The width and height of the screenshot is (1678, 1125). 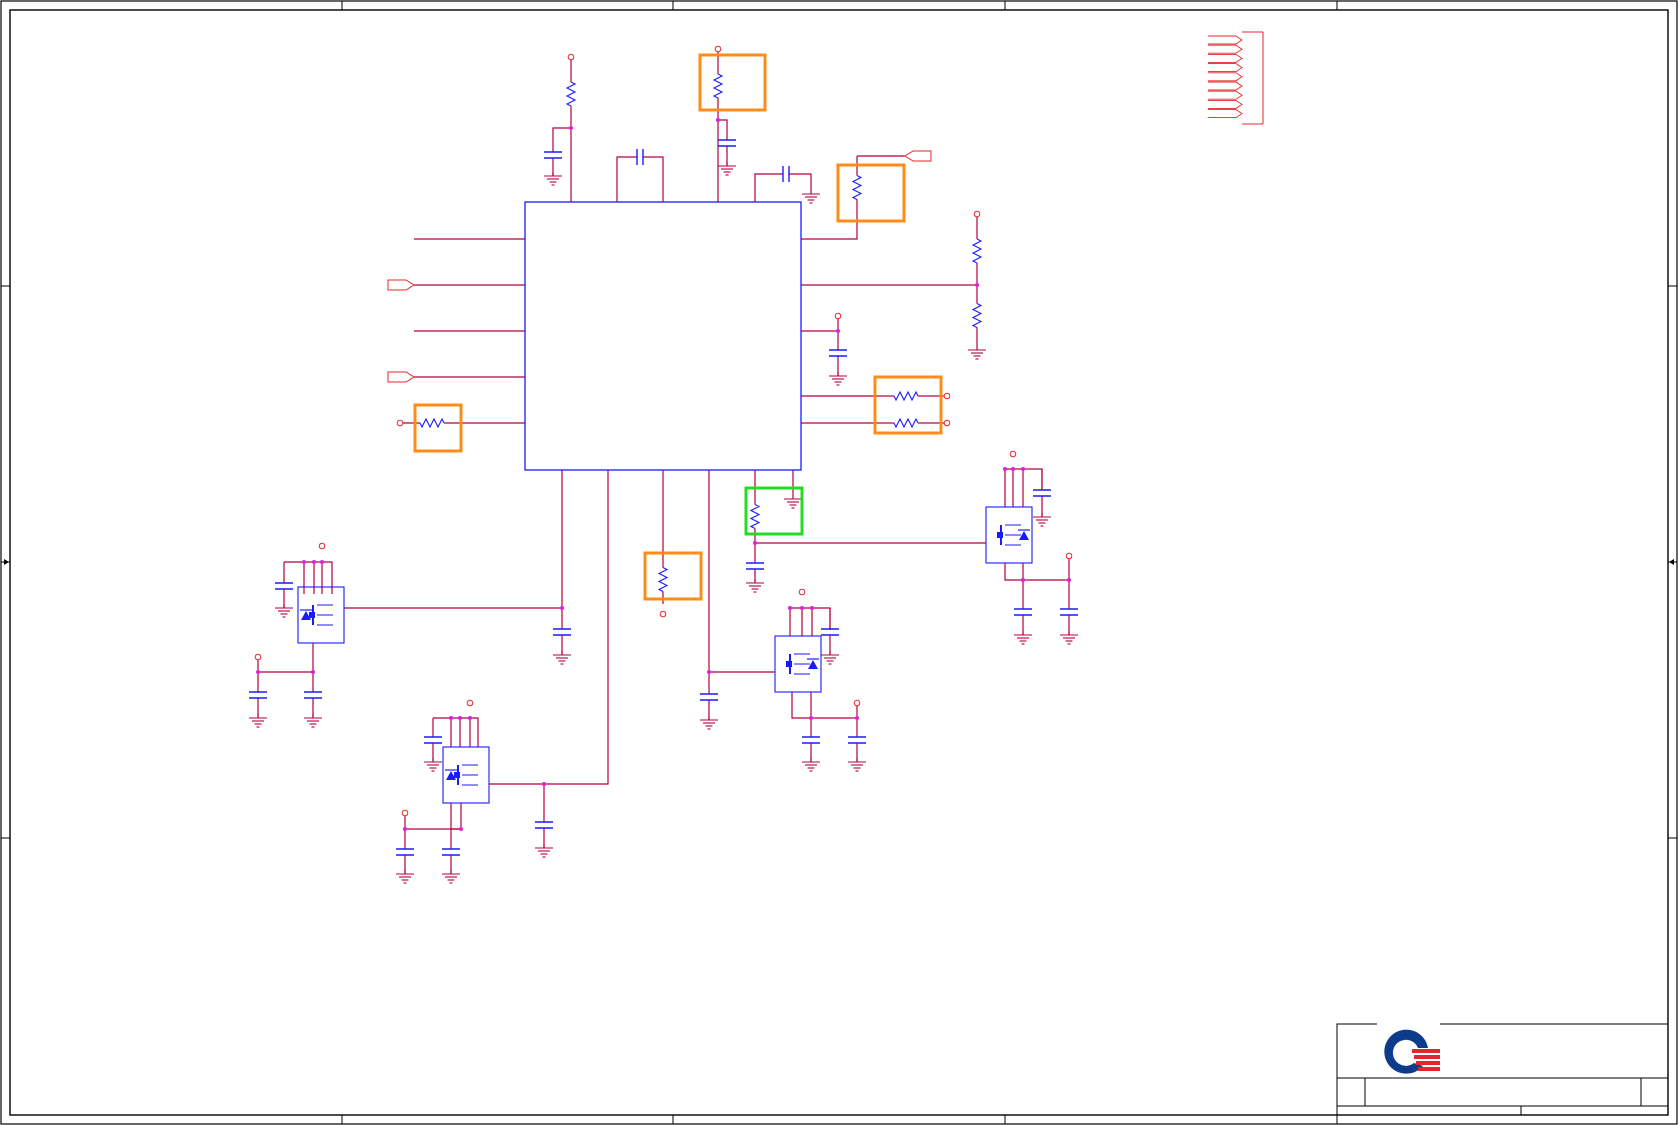 What do you see at coordinates (1502, 1069) in the screenshot?
I see `title-block` at bounding box center [1502, 1069].